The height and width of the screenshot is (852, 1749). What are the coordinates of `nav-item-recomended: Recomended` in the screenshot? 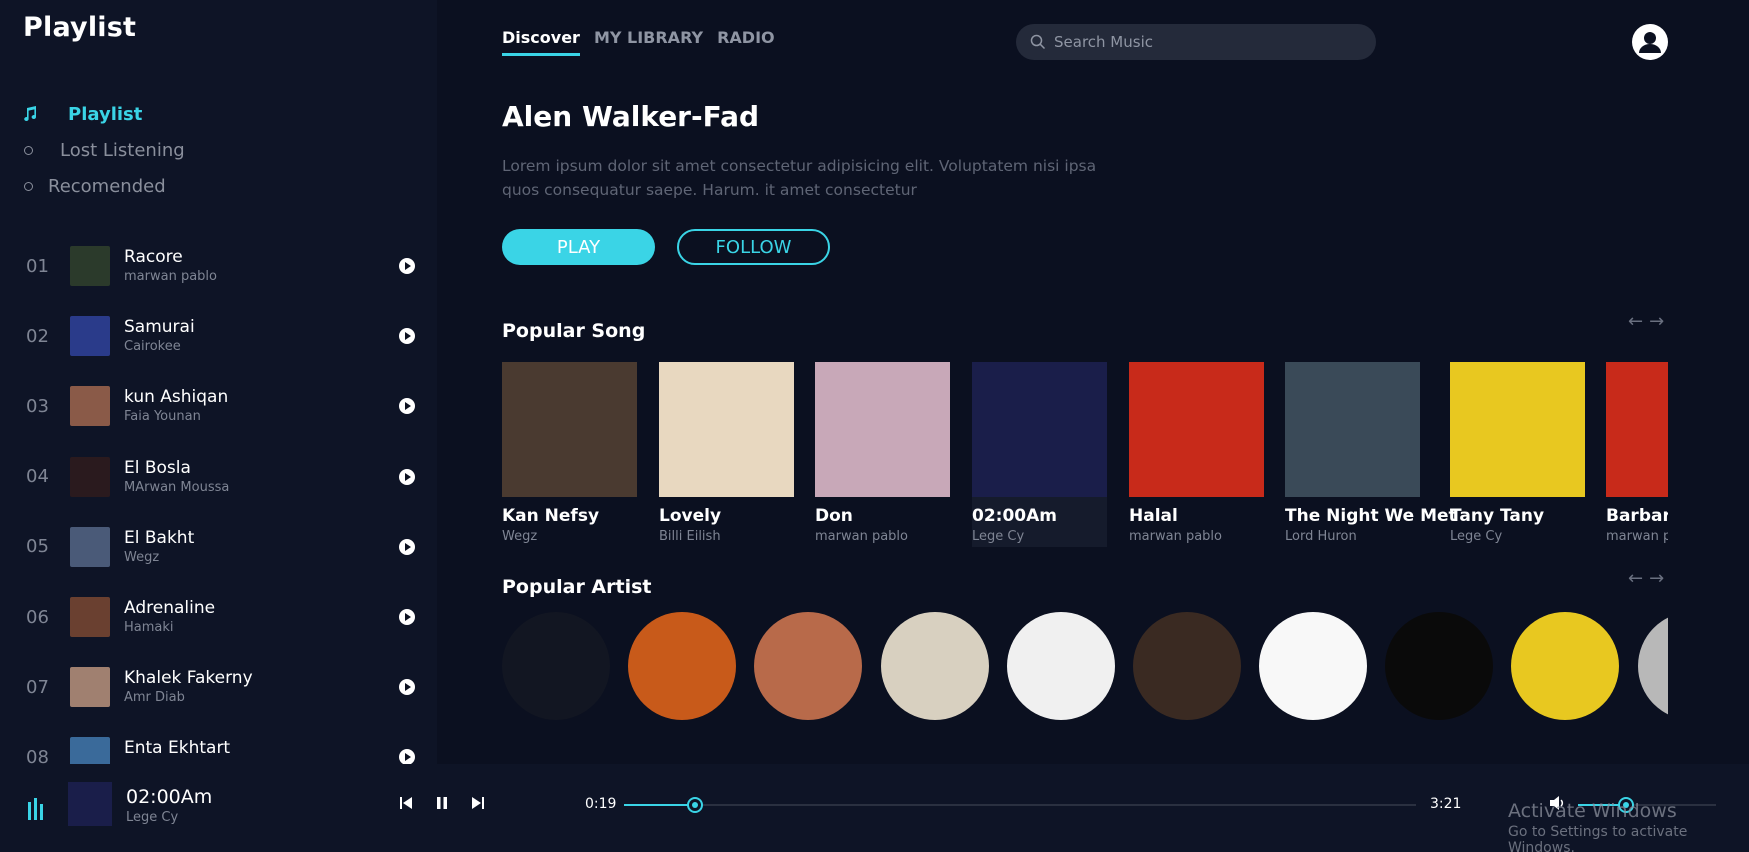 It's located at (103, 186).